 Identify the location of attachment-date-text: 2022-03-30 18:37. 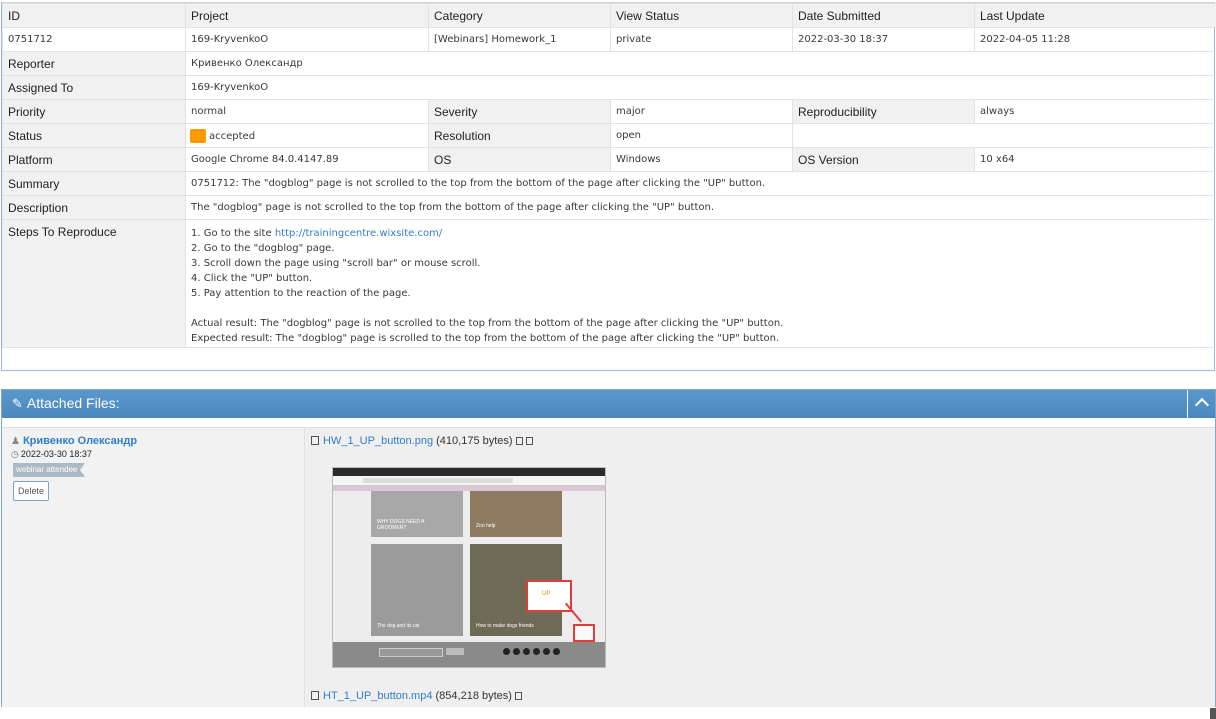
(56, 454).